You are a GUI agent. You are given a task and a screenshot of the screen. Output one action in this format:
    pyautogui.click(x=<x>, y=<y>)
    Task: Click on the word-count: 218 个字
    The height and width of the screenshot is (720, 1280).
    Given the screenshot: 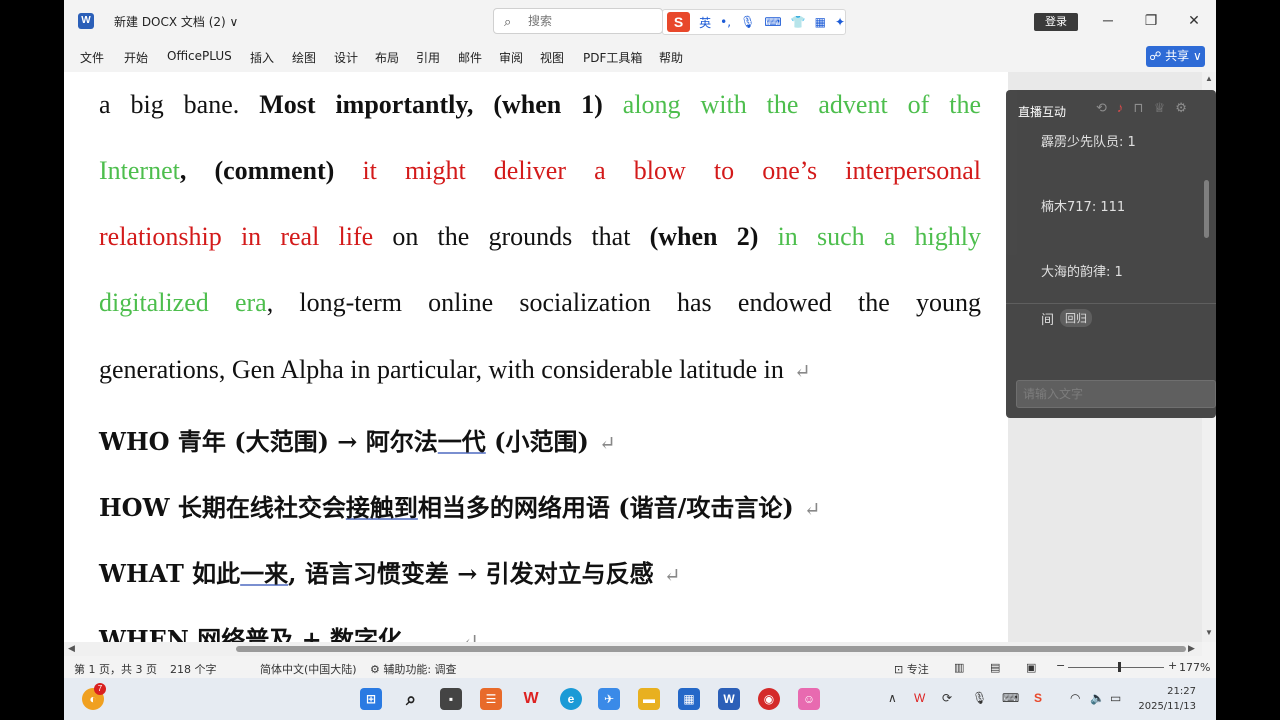 What is the action you would take?
    pyautogui.click(x=193, y=669)
    